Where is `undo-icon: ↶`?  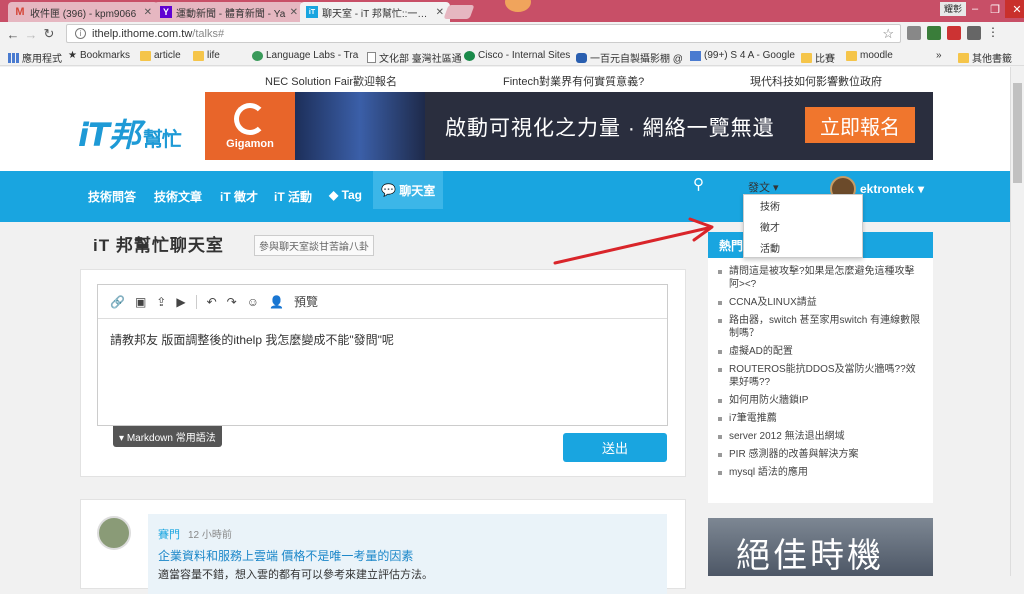 undo-icon: ↶ is located at coordinates (212, 302).